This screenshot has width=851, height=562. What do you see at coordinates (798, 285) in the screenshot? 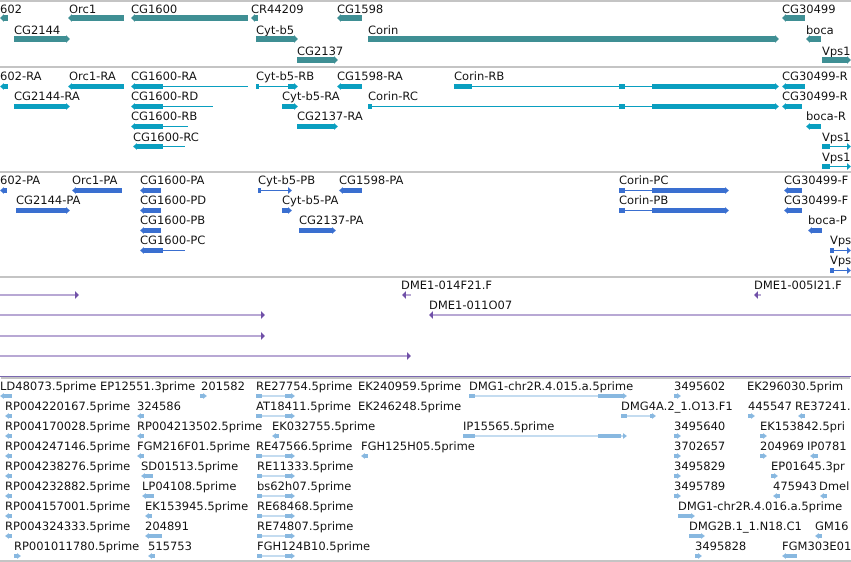
I see `feature-label: DME1-005I21.F` at bounding box center [798, 285].